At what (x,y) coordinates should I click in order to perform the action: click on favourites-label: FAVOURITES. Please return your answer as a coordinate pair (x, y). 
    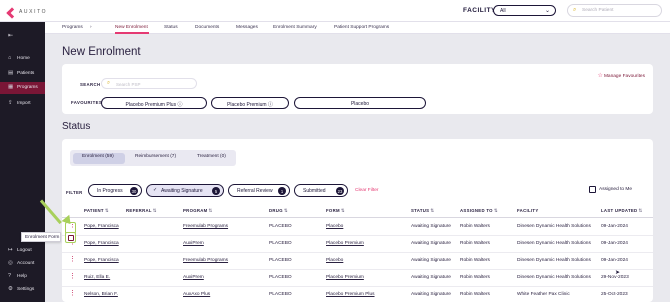
    Looking at the image, I should click on (87, 102).